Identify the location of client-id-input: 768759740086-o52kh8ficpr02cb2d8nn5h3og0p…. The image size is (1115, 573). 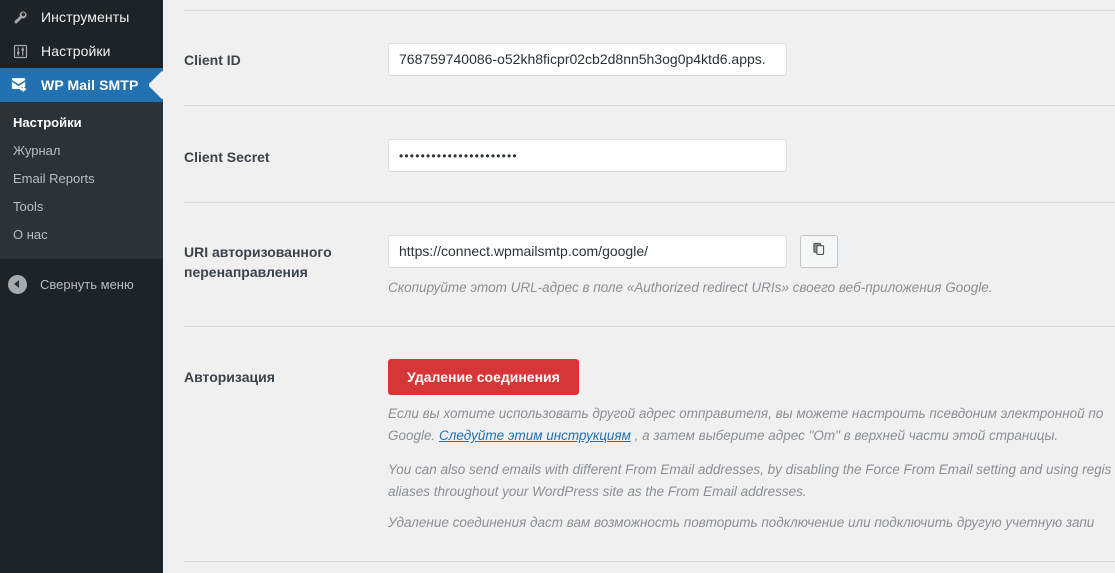
(587, 59).